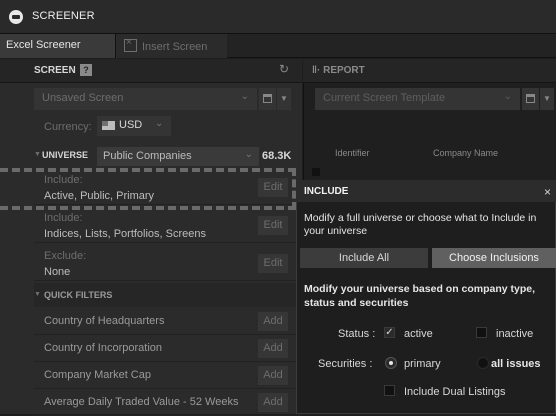 This screenshot has height=416, width=556. What do you see at coordinates (37, 154) in the screenshot?
I see `universe-collapse-icon: ▼` at bounding box center [37, 154].